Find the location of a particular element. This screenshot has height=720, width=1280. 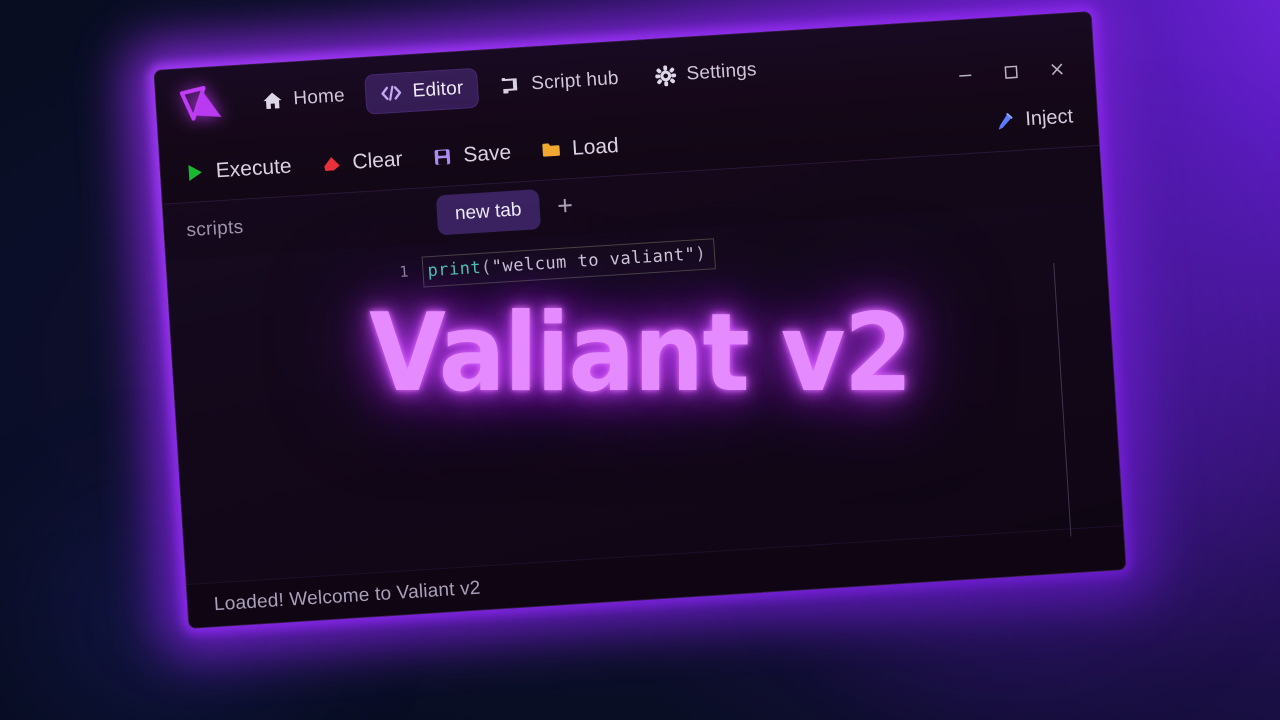

home-icon is located at coordinates (272, 100).